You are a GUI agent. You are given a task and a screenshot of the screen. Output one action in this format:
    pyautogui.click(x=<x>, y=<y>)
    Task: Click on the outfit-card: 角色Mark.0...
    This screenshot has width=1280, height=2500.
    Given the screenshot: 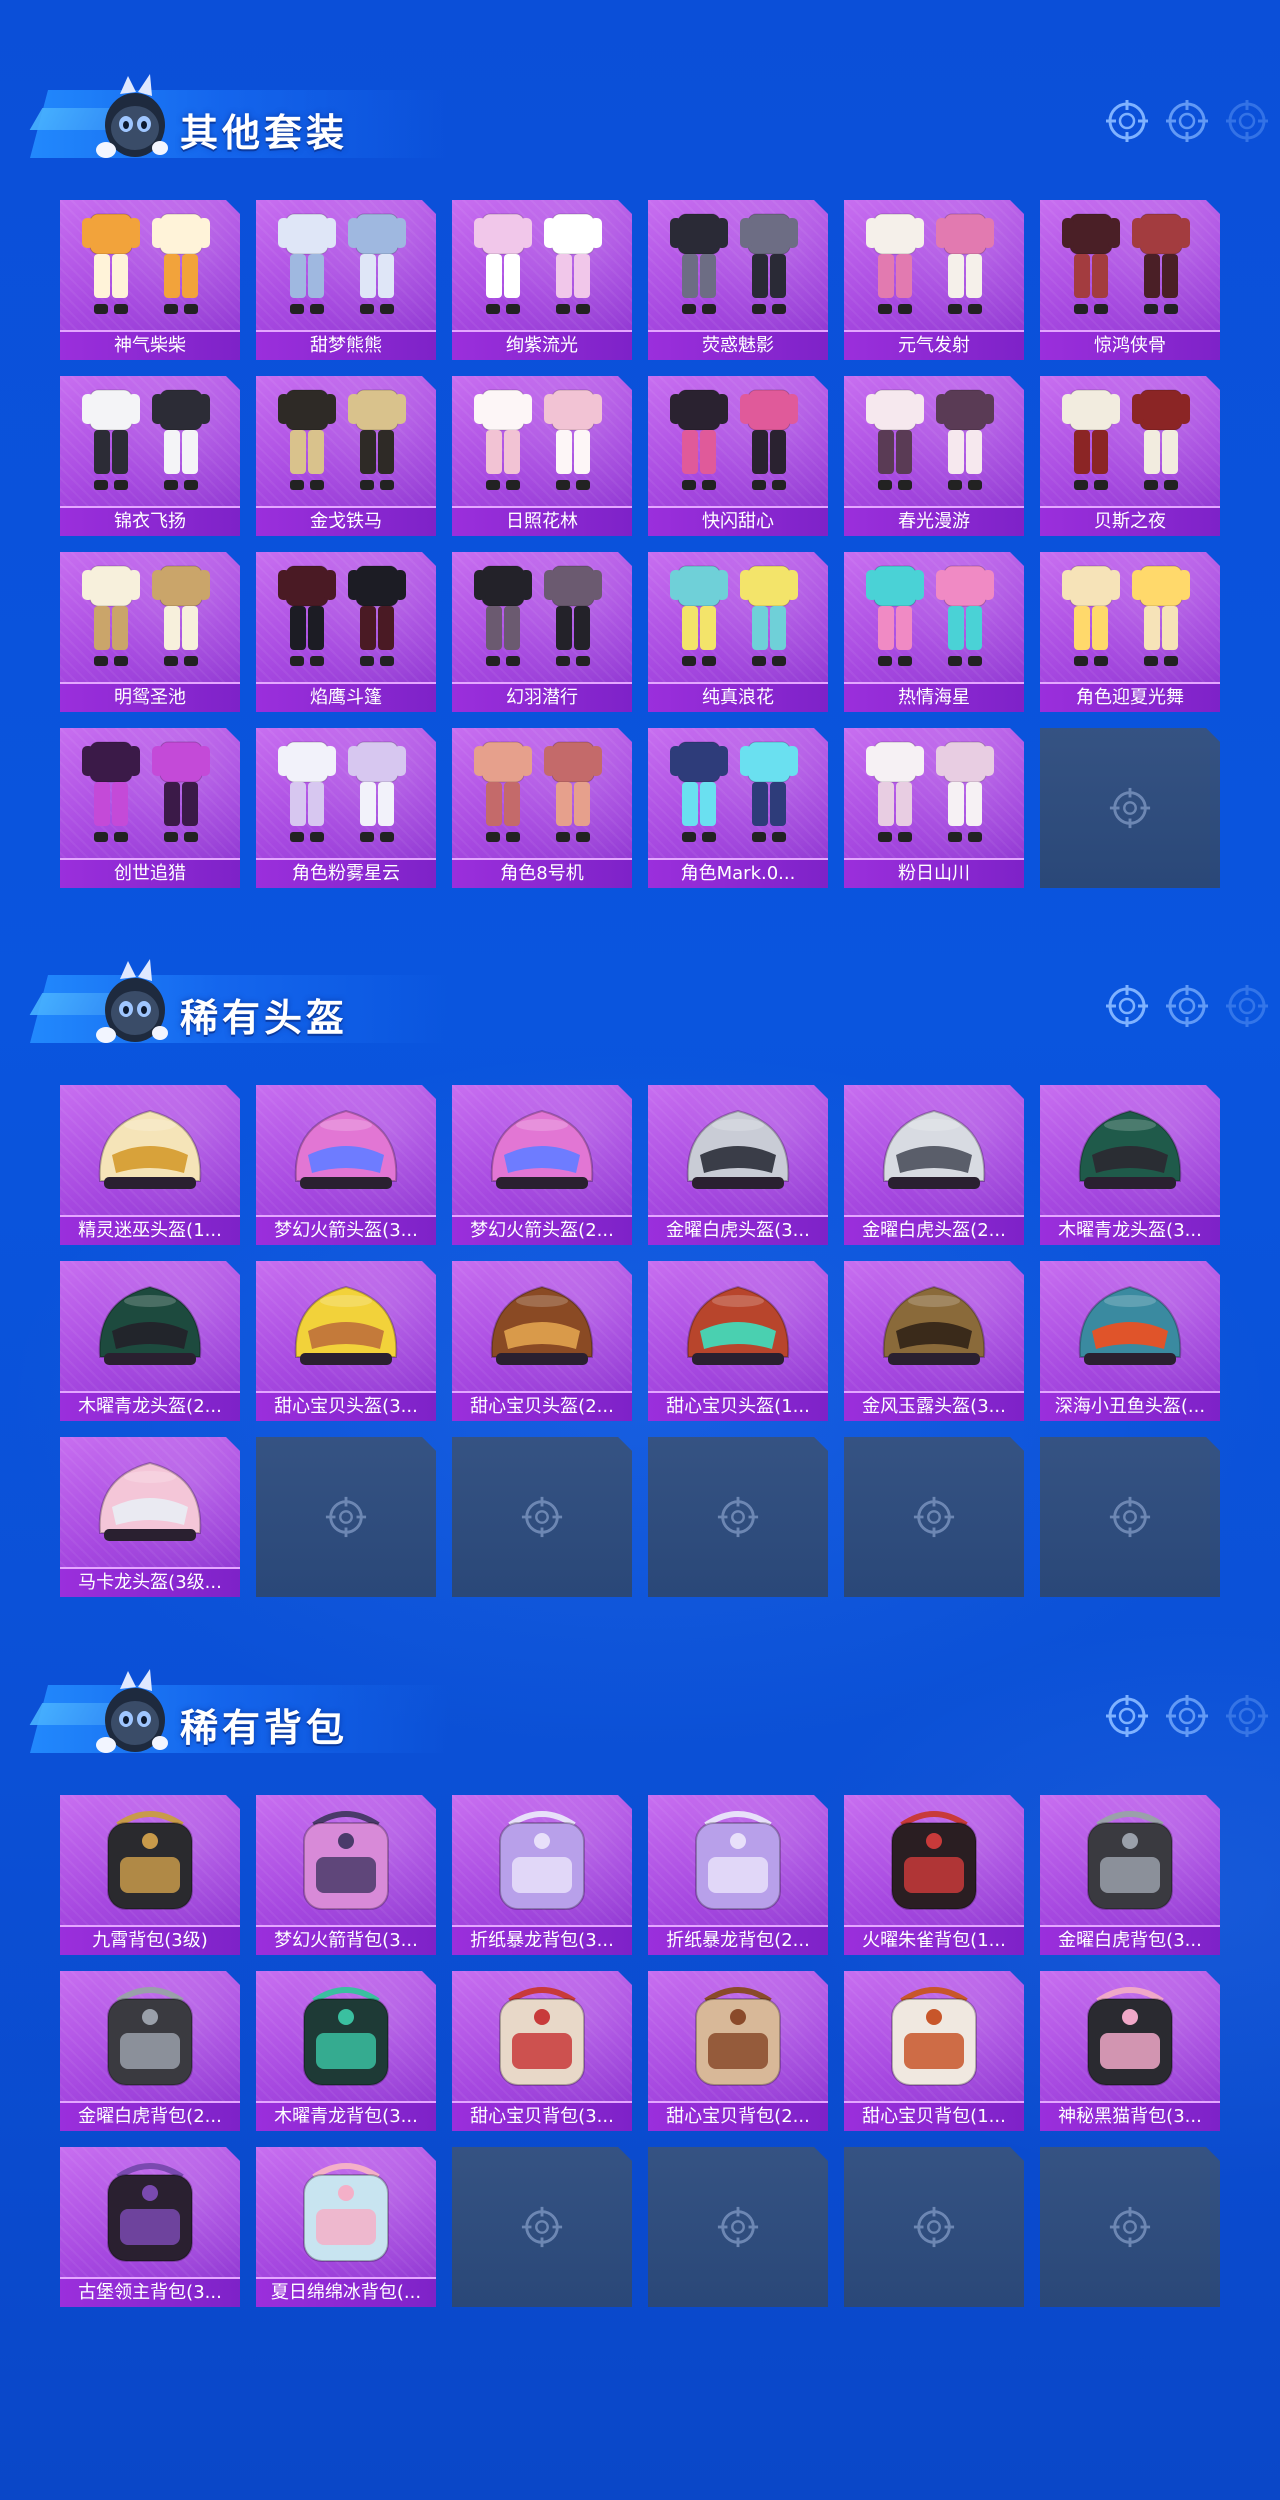 What is the action you would take?
    pyautogui.click(x=738, y=808)
    